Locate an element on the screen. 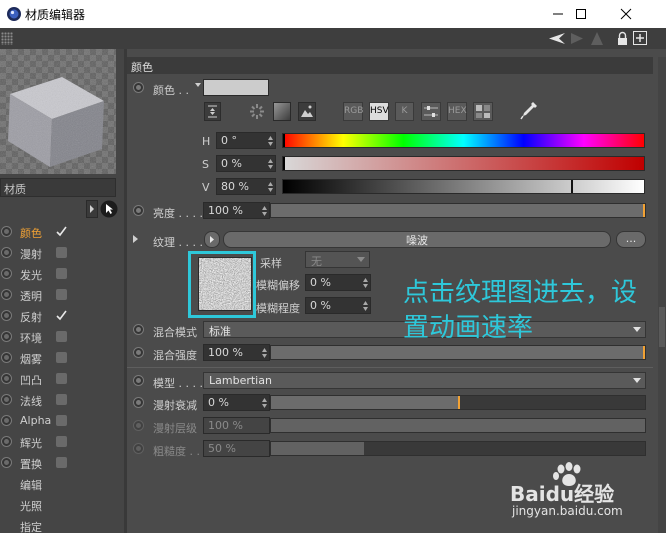 This screenshot has height=533, width=666. mode-k-button: K is located at coordinates (404, 111).